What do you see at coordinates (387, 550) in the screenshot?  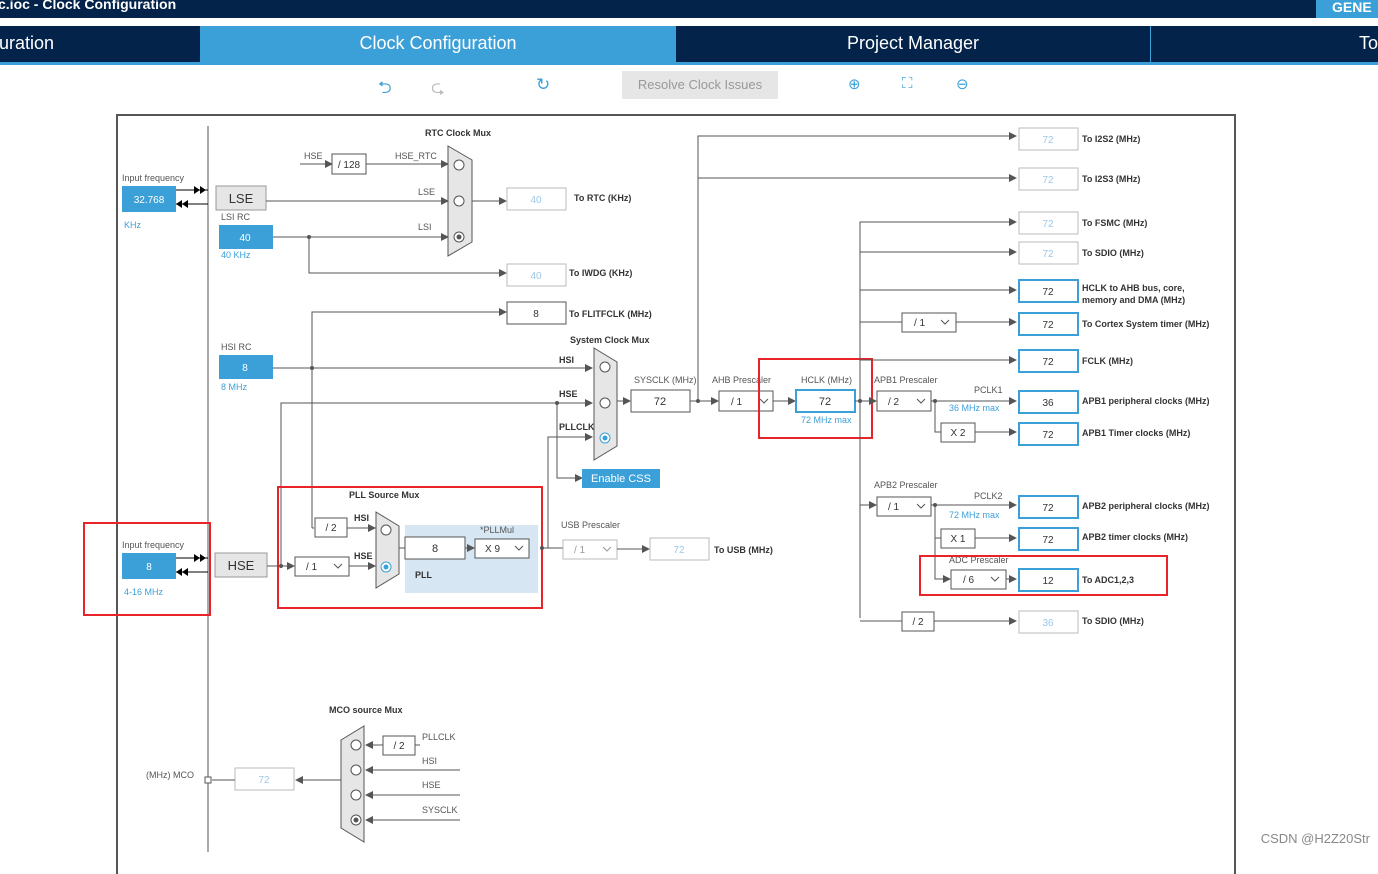 I see `pll-source-mux` at bounding box center [387, 550].